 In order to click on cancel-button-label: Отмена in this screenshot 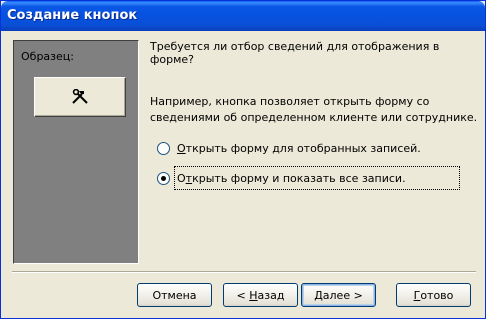, I will do `click(174, 295)`.